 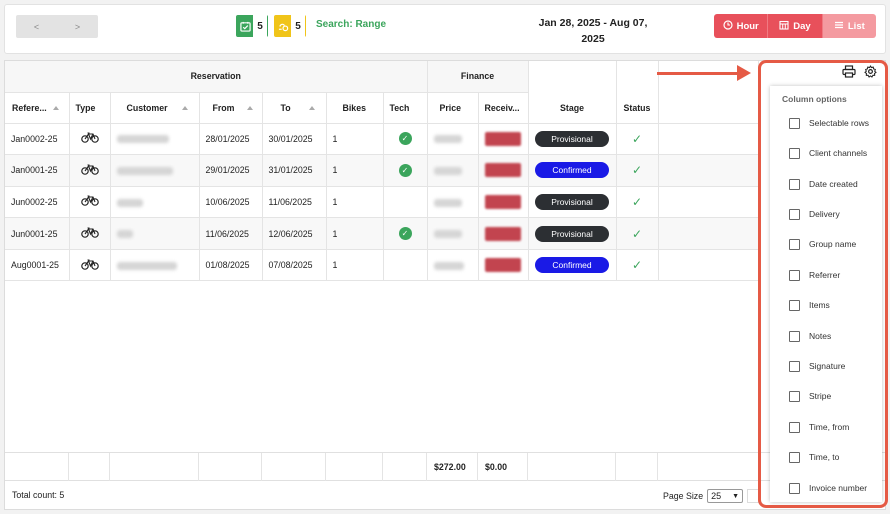 I want to click on confirmed-count-badge: 5, so click(x=252, y=26).